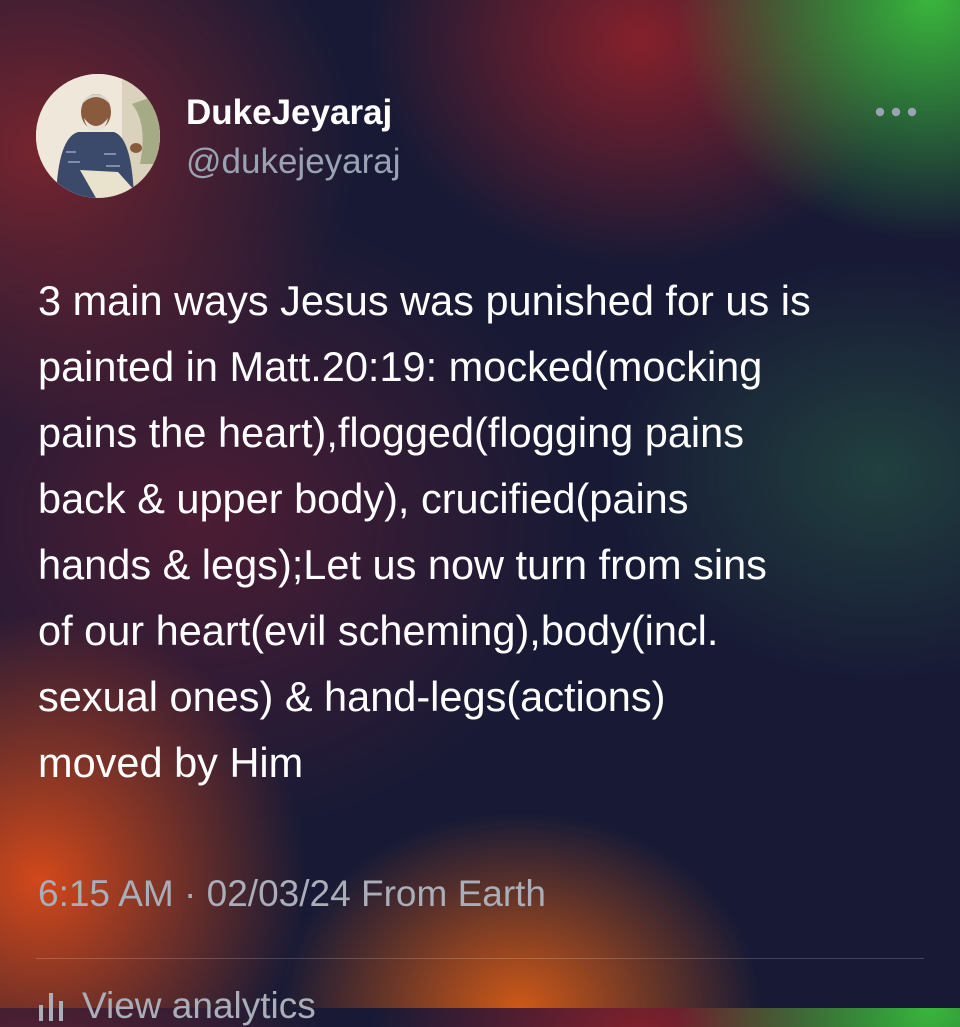 Image resolution: width=960 pixels, height=1027 pixels. I want to click on more-options-button, so click(896, 112).